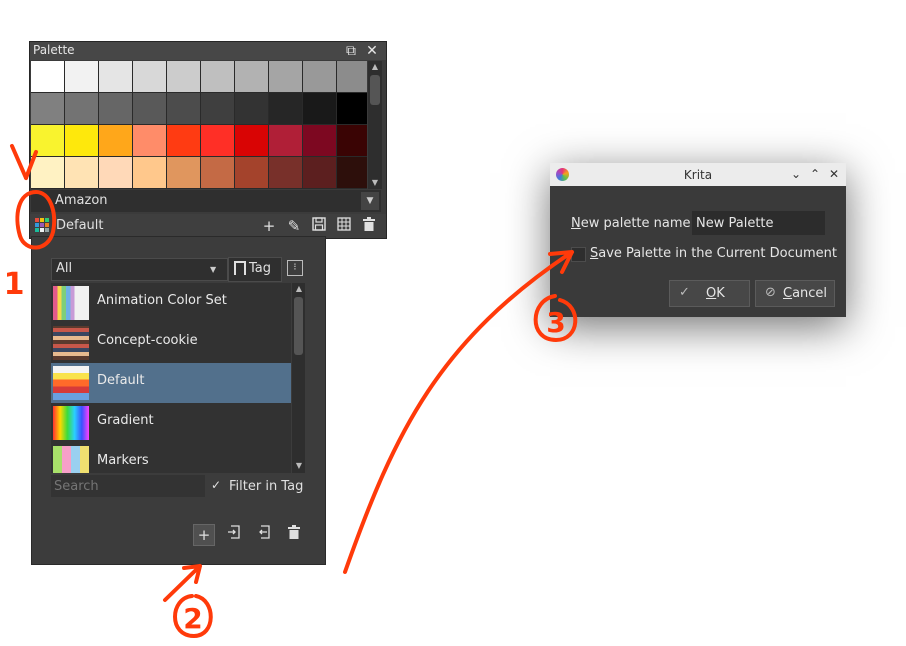 Image resolution: width=906 pixels, height=646 pixels. I want to click on palette-group-dropdown: Amazon ▼, so click(206, 201).